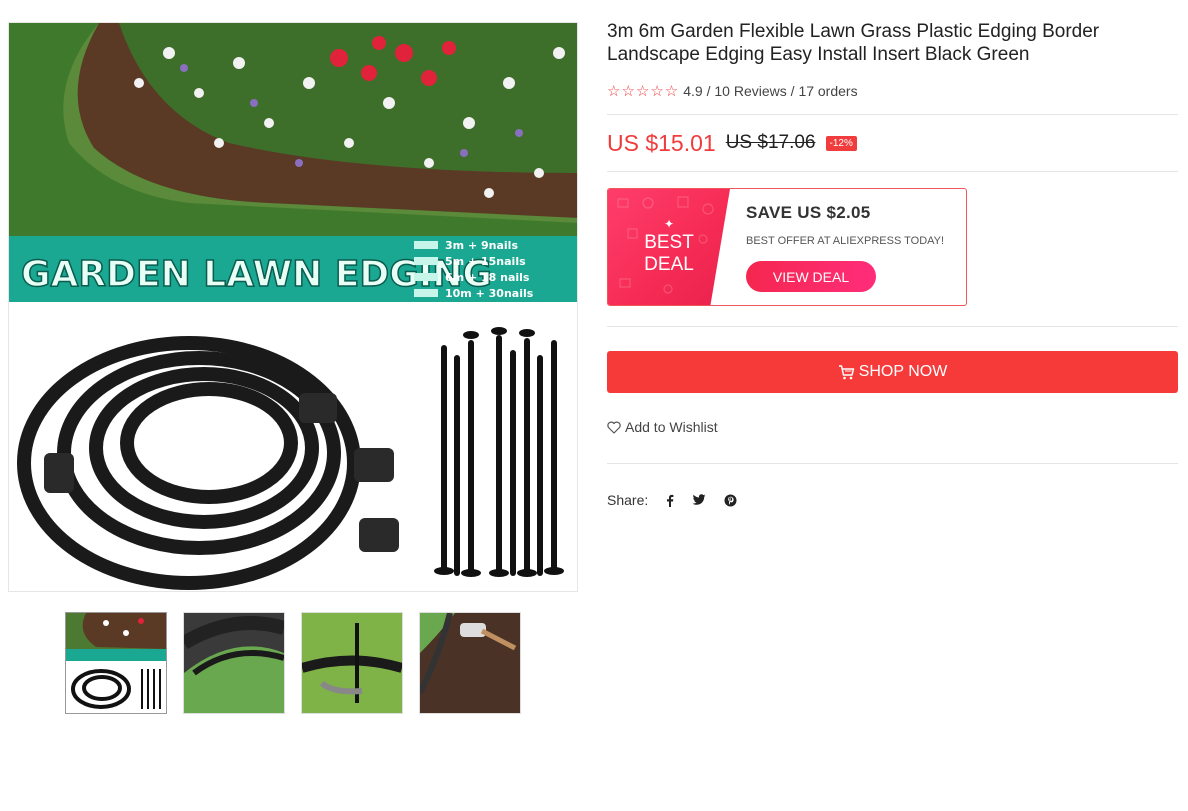 Image resolution: width=1188 pixels, height=811 pixels. Describe the element at coordinates (693, 91) in the screenshot. I see `rating-value: 4.9` at that location.